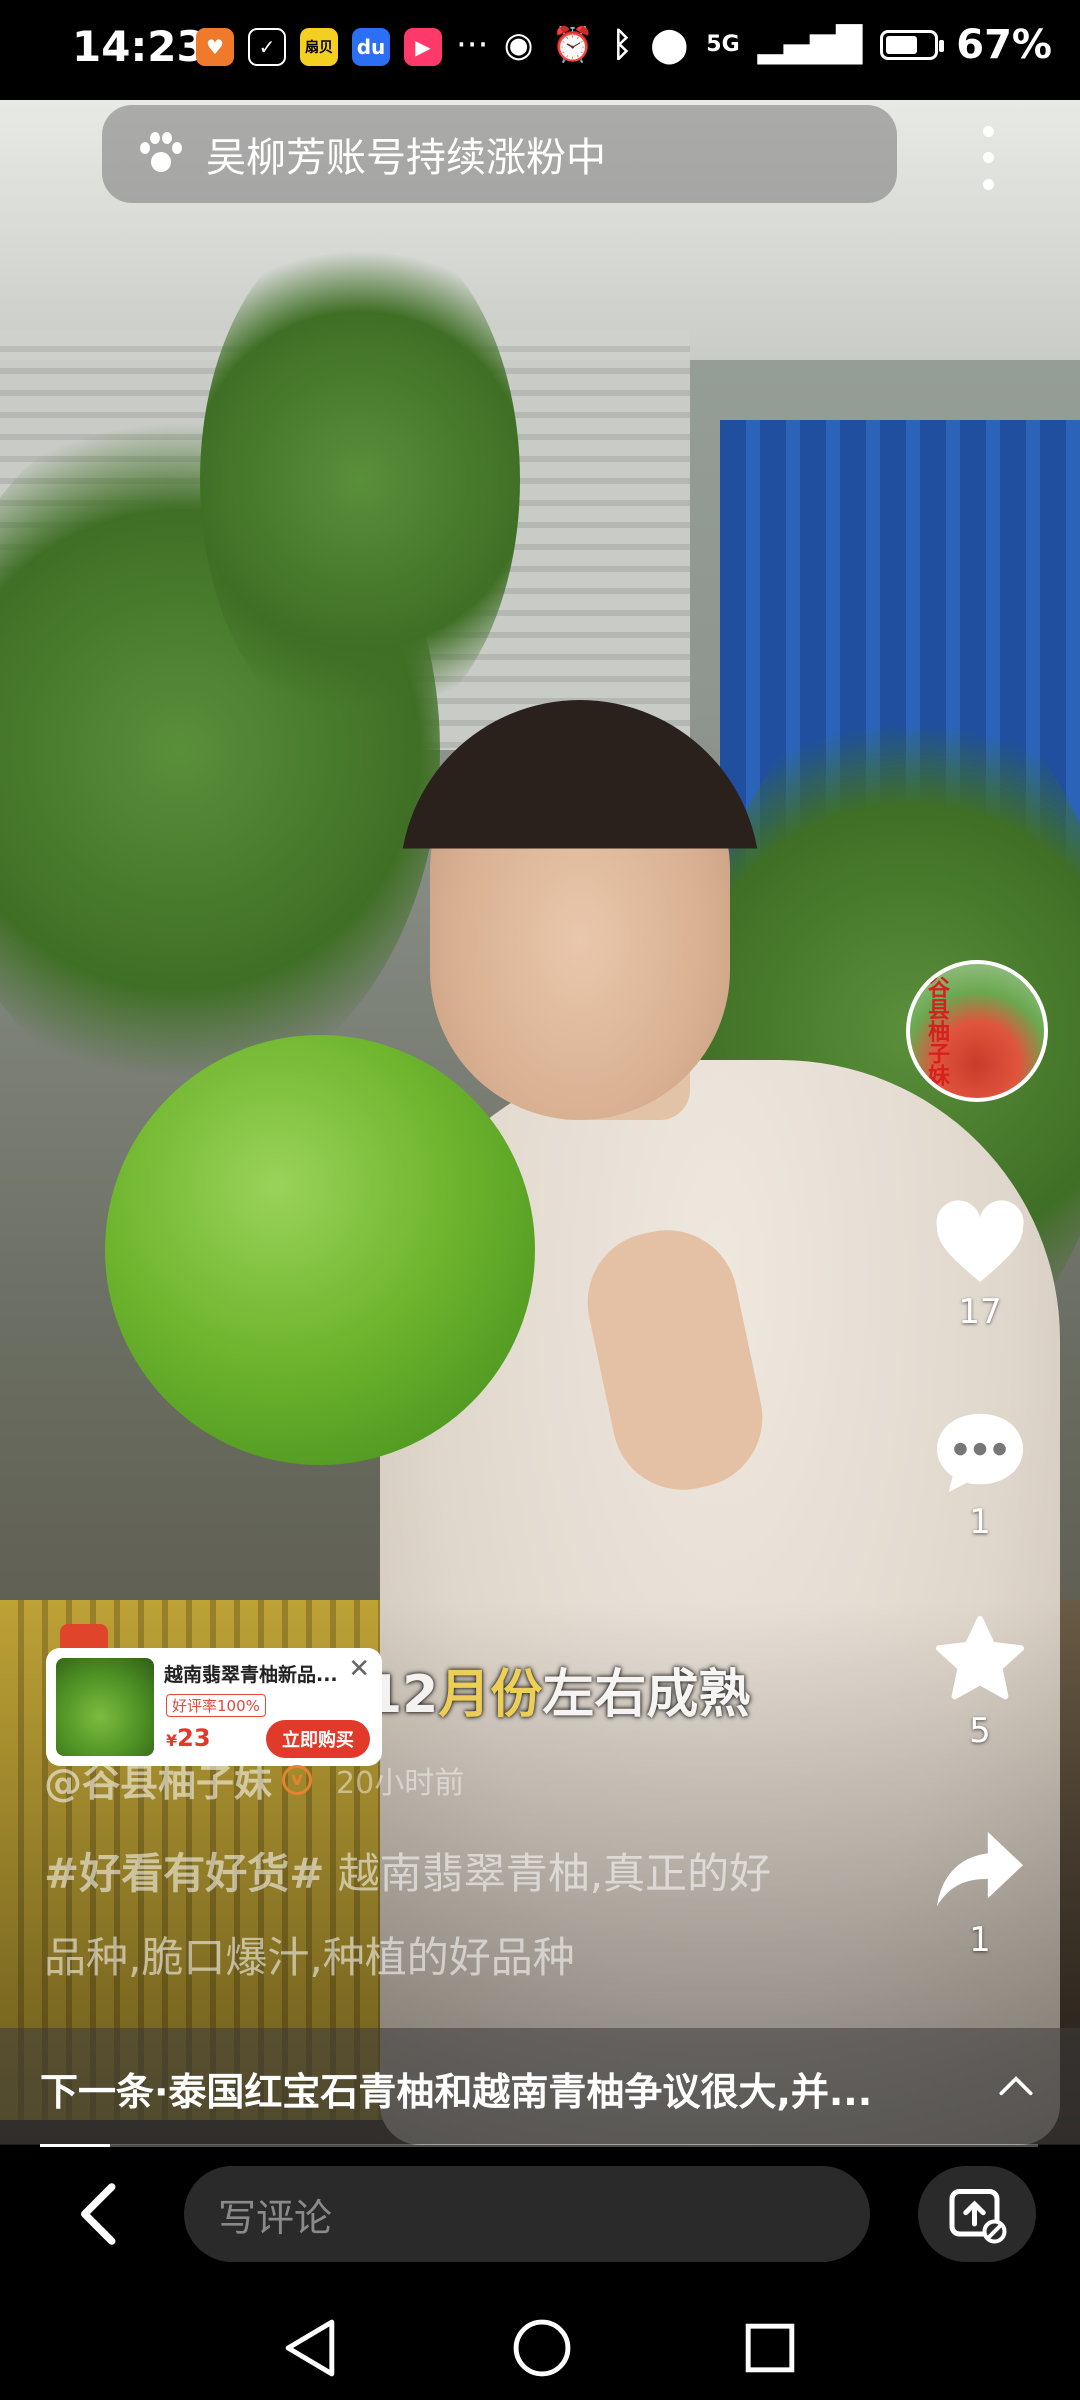 This screenshot has height=2400, width=1080. Describe the element at coordinates (980, 1731) in the screenshot. I see `favorite-count: 5` at that location.